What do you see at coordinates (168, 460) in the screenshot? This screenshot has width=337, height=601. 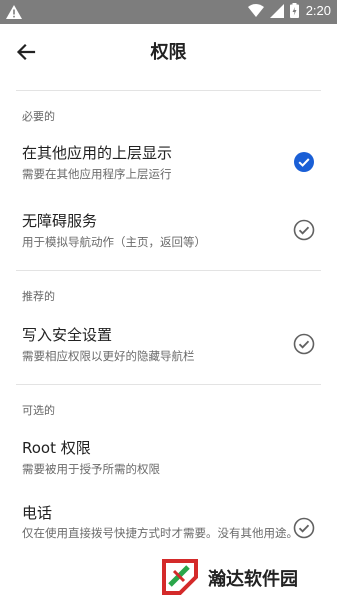 I see `permission-item-root: Root 权限 需要被用于授予所需的权限` at bounding box center [168, 460].